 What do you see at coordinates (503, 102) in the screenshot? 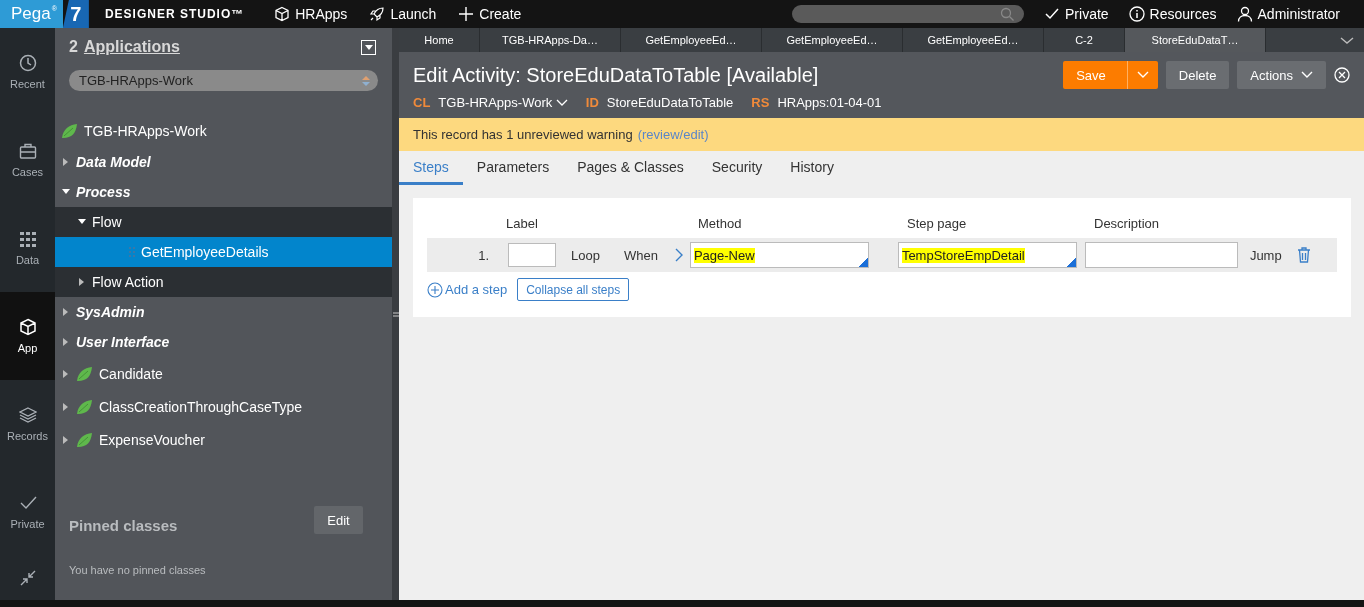
I see `meta-value: TGB-HRApps-Work` at bounding box center [503, 102].